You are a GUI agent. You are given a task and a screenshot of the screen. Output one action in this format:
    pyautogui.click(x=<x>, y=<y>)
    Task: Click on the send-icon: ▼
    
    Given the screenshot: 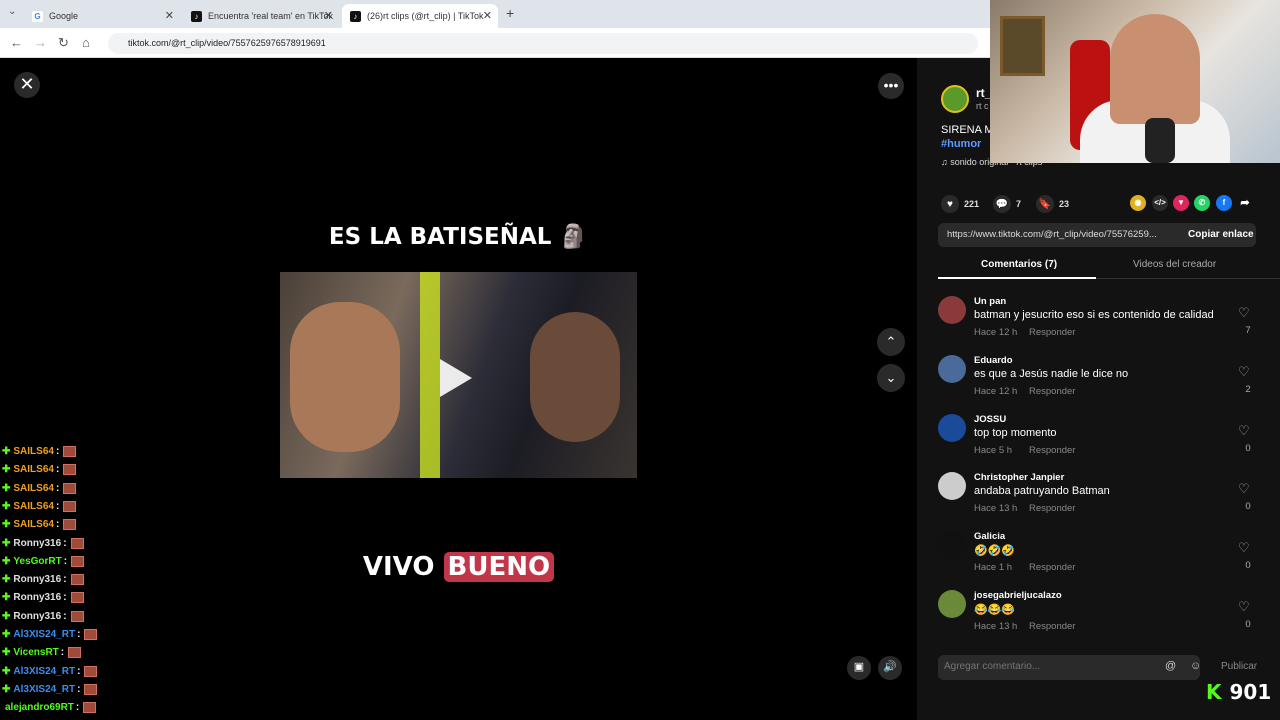 What is the action you would take?
    pyautogui.click(x=1181, y=203)
    